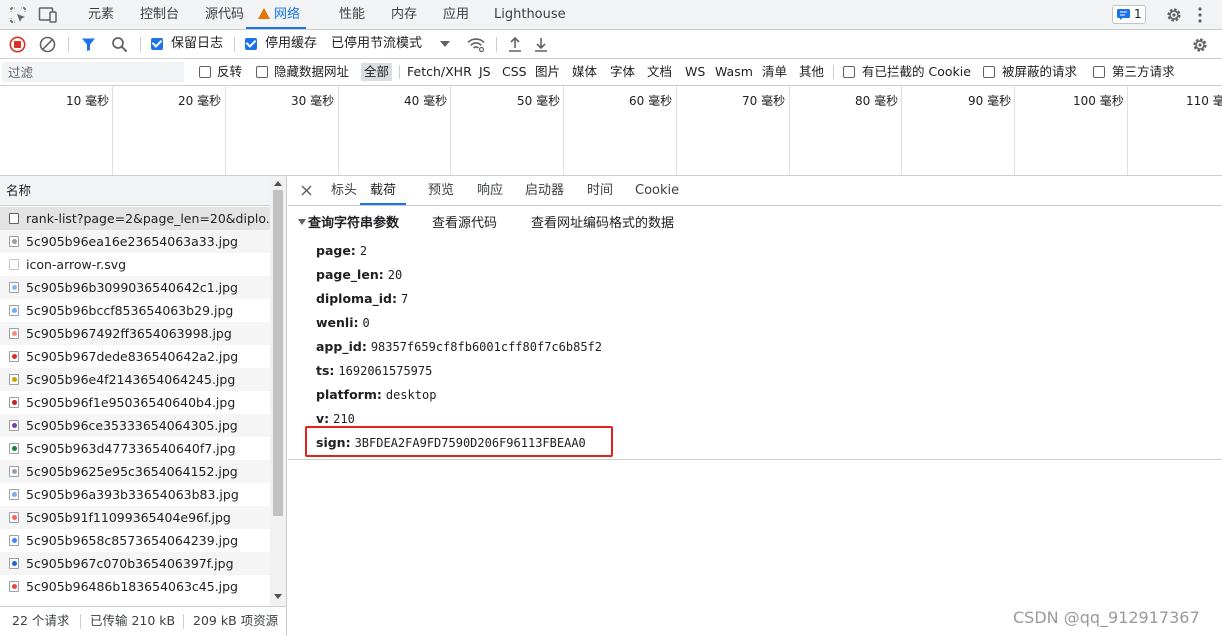 The height and width of the screenshot is (636, 1222). I want to click on request-row: 5c905b96ea16e23654063a33.jpg, so click(135, 241).